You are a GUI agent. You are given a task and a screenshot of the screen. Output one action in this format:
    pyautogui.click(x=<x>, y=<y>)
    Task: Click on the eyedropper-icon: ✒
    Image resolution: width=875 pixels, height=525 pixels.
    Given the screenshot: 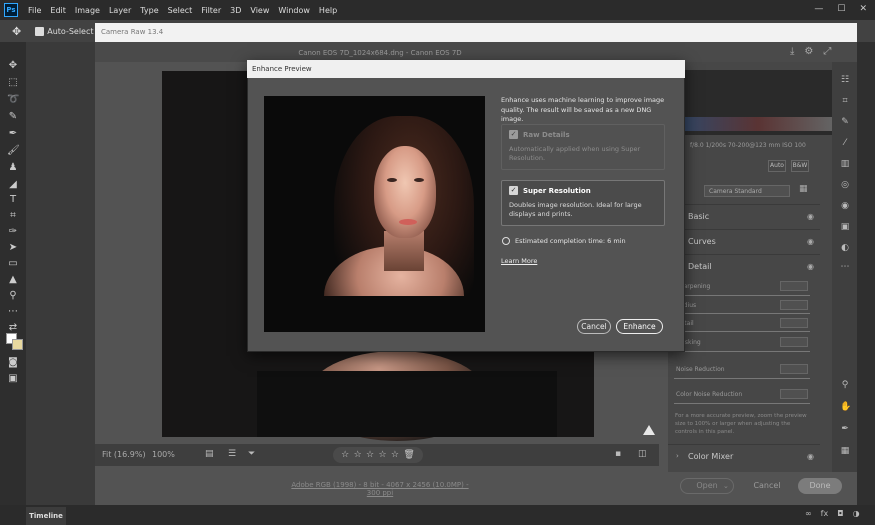 What is the action you would take?
    pyautogui.click(x=13, y=134)
    